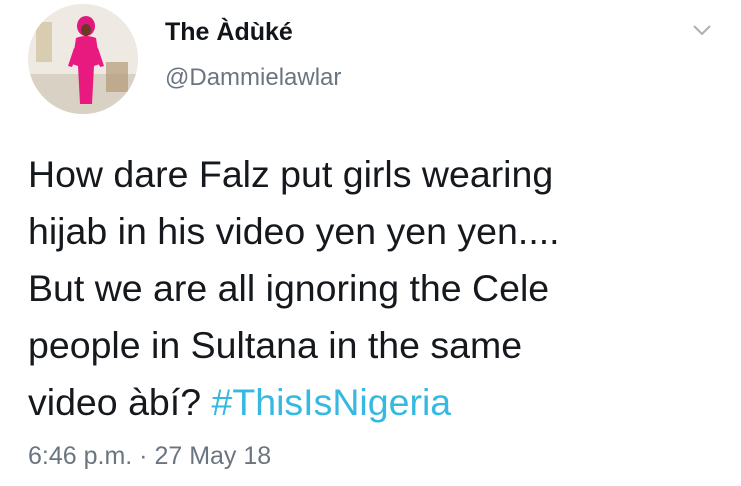 Image resolution: width=741 pixels, height=486 pixels. I want to click on tweet-text-line-last: video àbí? #ThisIsNigeria, so click(378, 402).